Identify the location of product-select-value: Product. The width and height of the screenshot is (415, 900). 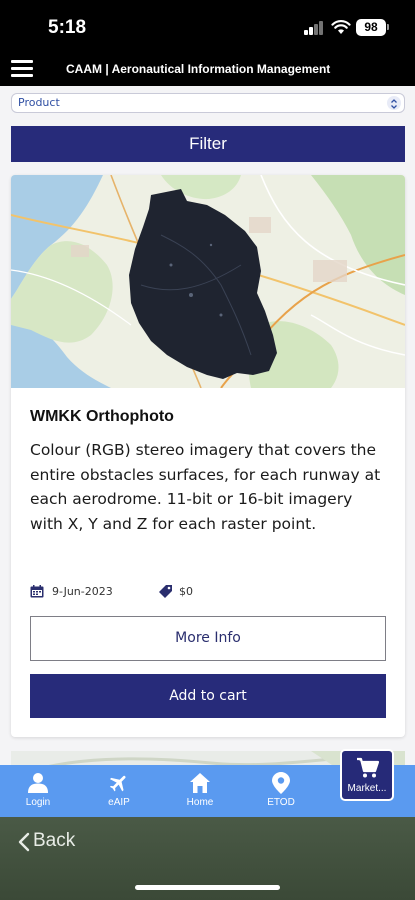
(39, 102).